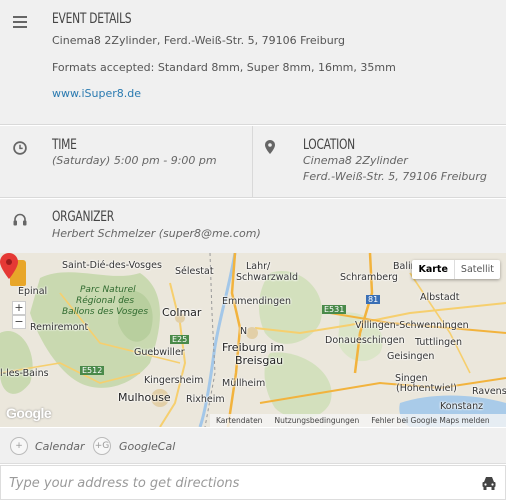 The height and width of the screenshot is (500, 508). Describe the element at coordinates (432, 269) in the screenshot. I see `map-type-map-button: Karte` at that location.